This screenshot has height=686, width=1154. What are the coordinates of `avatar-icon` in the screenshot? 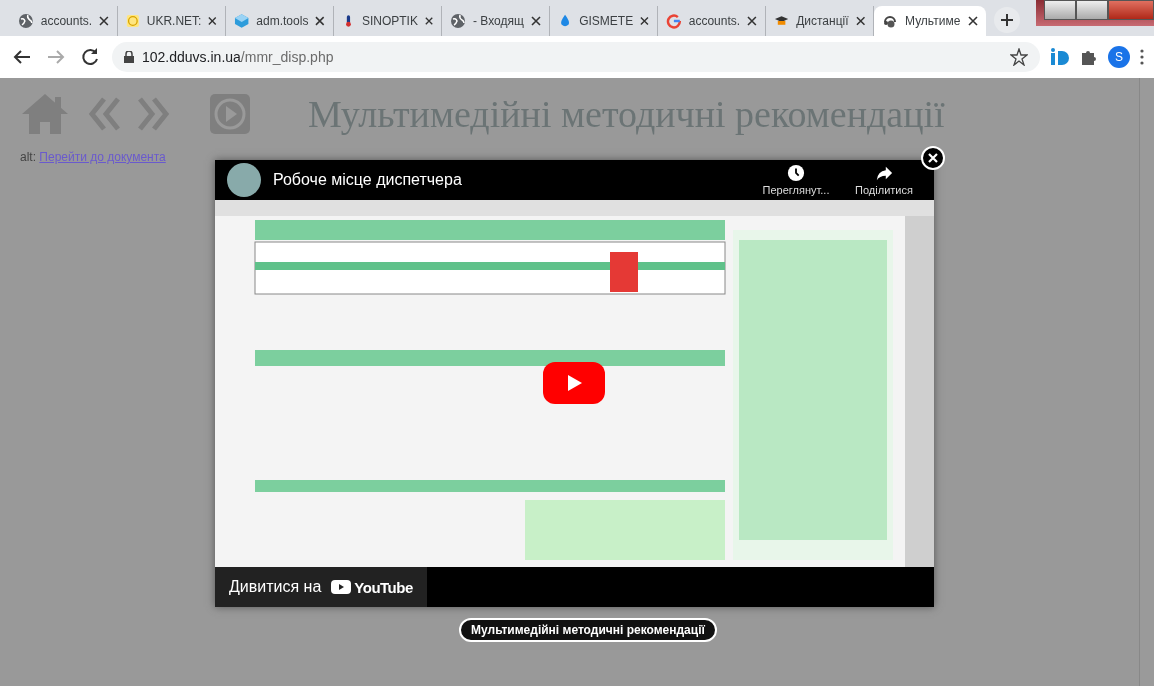 It's located at (244, 180).